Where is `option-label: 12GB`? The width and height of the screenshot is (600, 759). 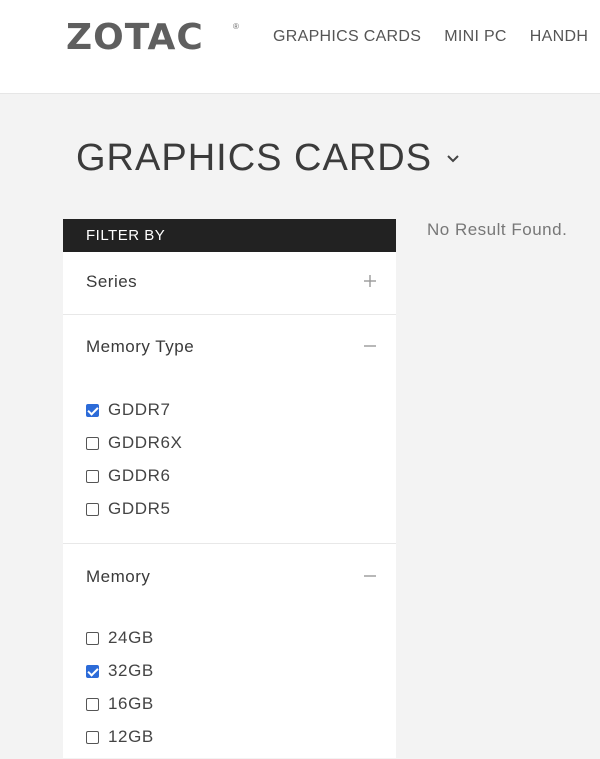
option-label: 12GB is located at coordinates (131, 736).